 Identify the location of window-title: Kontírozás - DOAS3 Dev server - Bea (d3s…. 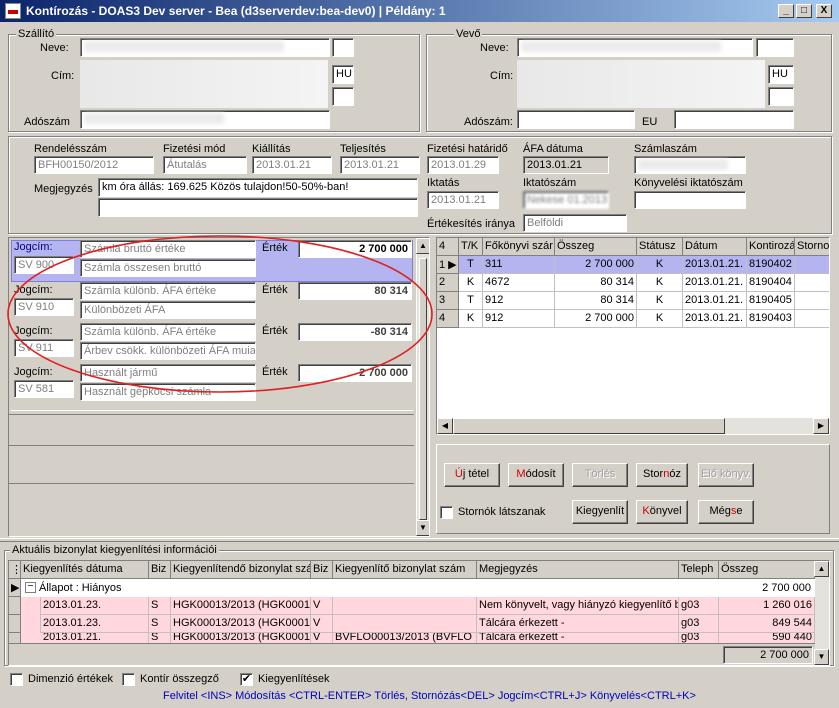
(236, 11).